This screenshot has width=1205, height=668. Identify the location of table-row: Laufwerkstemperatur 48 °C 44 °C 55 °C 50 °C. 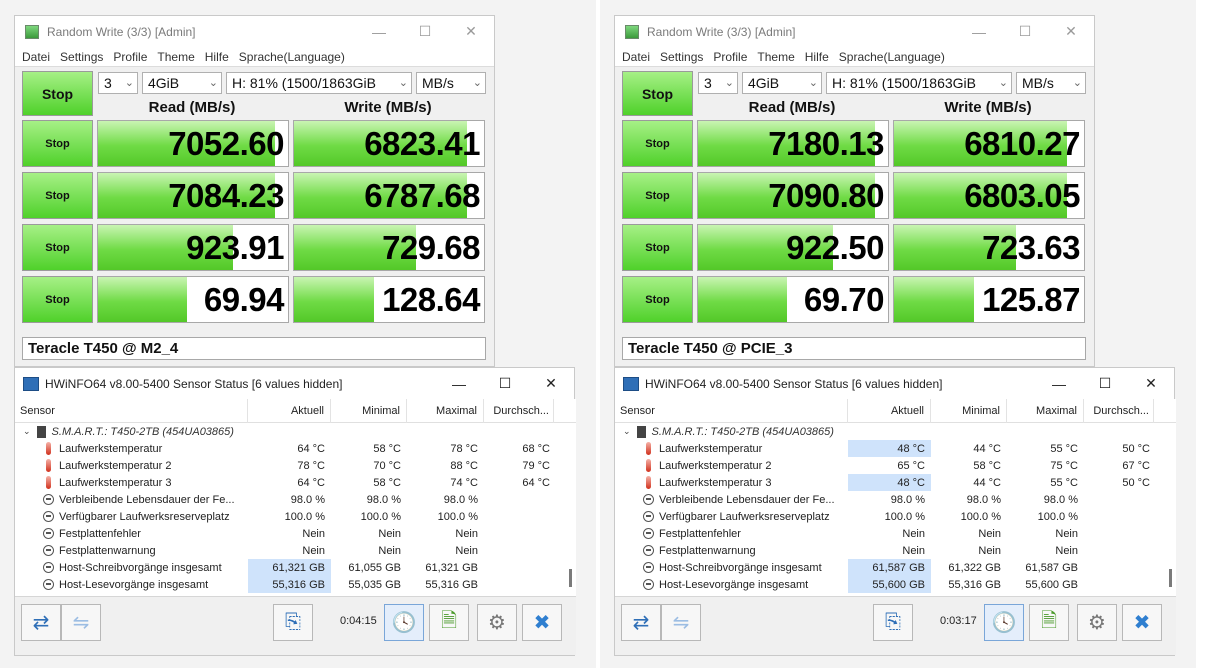
(895, 448).